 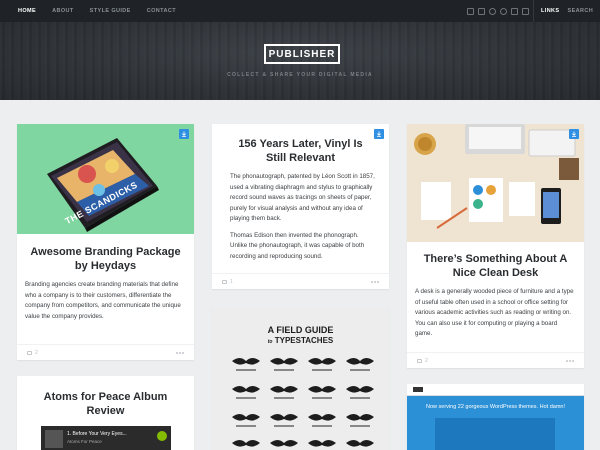 What do you see at coordinates (525, 11) in the screenshot?
I see `linkedin-icon` at bounding box center [525, 11].